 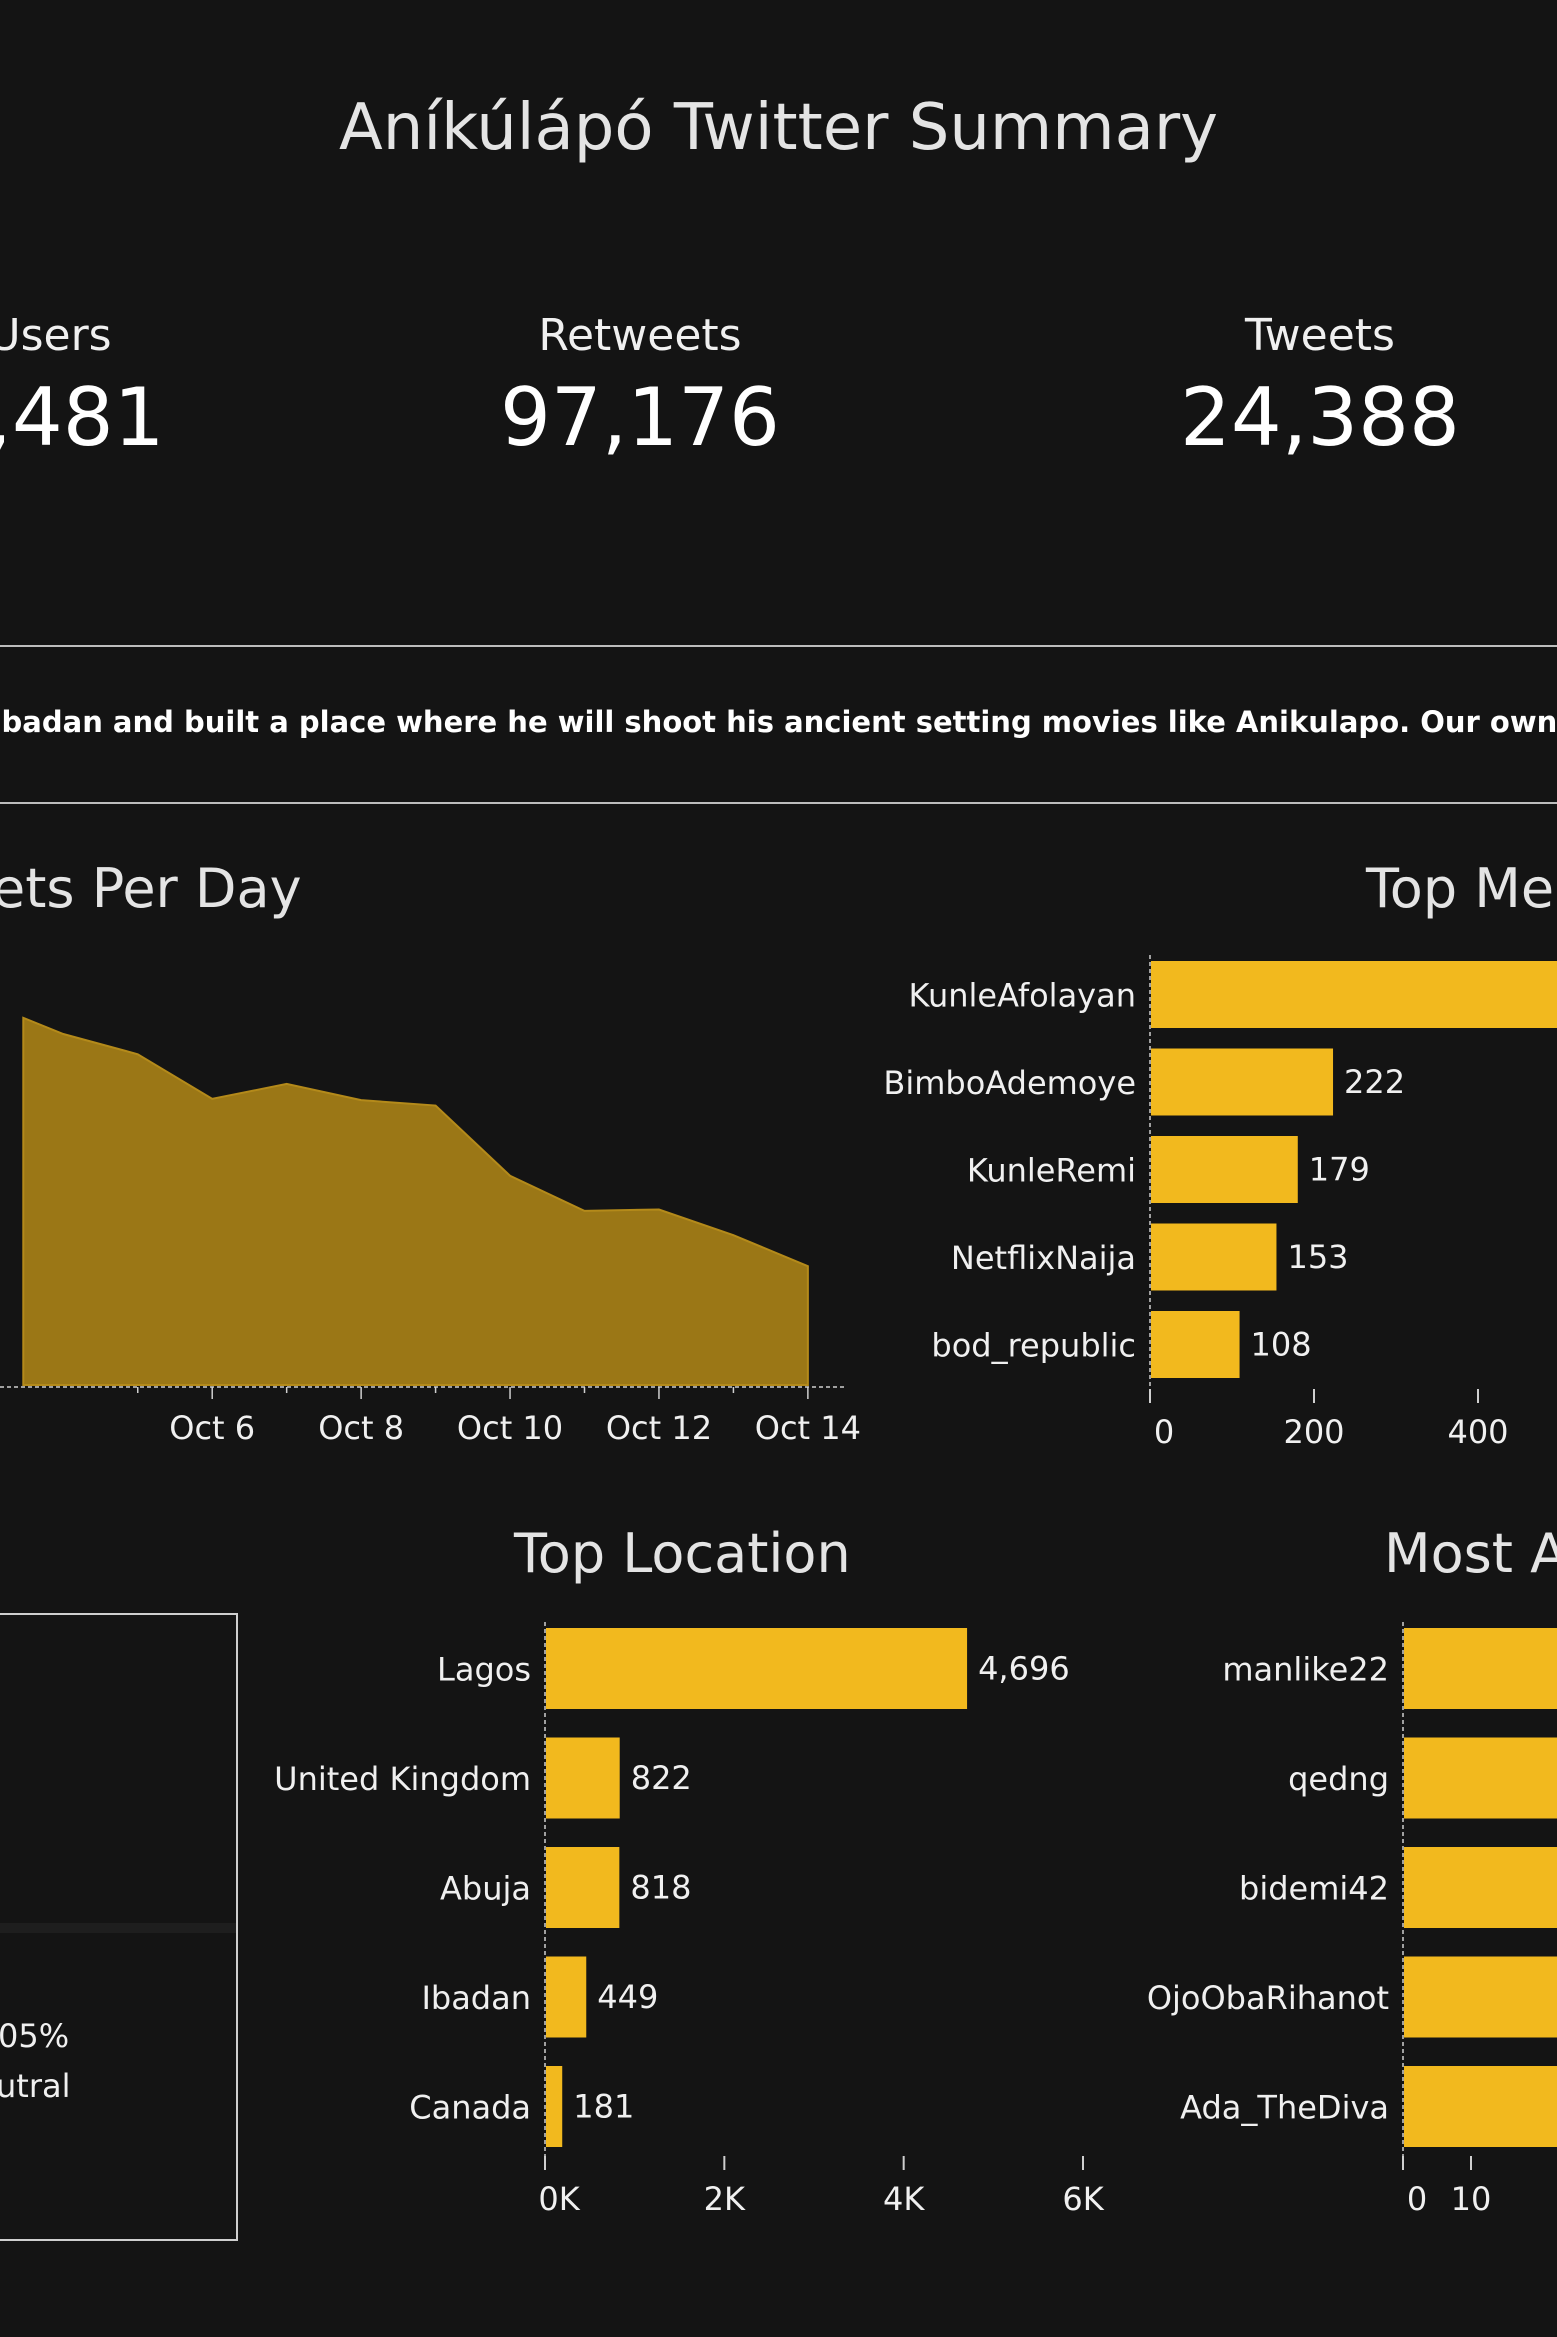 I want to click on sentiment-label: utral, so click(x=35, y=2086).